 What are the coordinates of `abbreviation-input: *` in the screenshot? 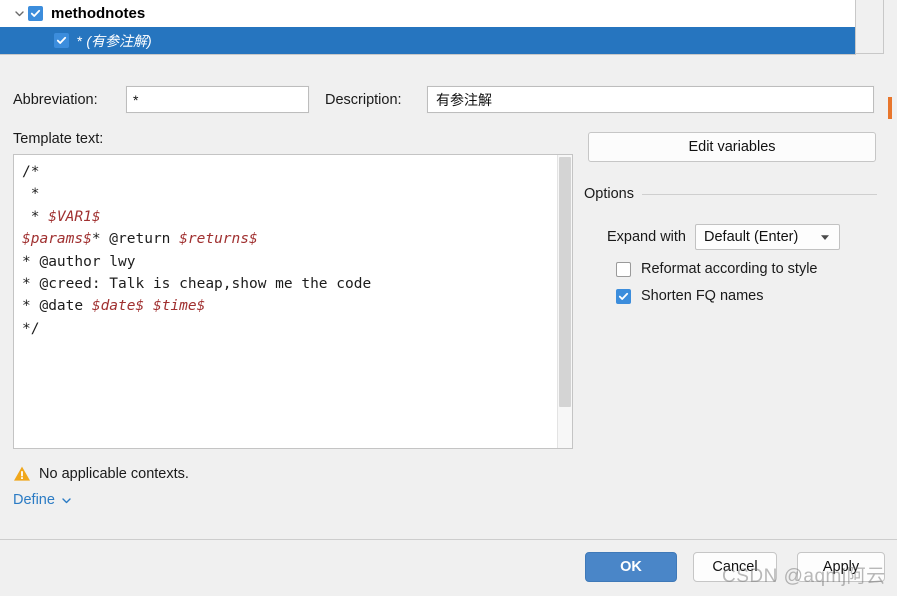 It's located at (217, 99).